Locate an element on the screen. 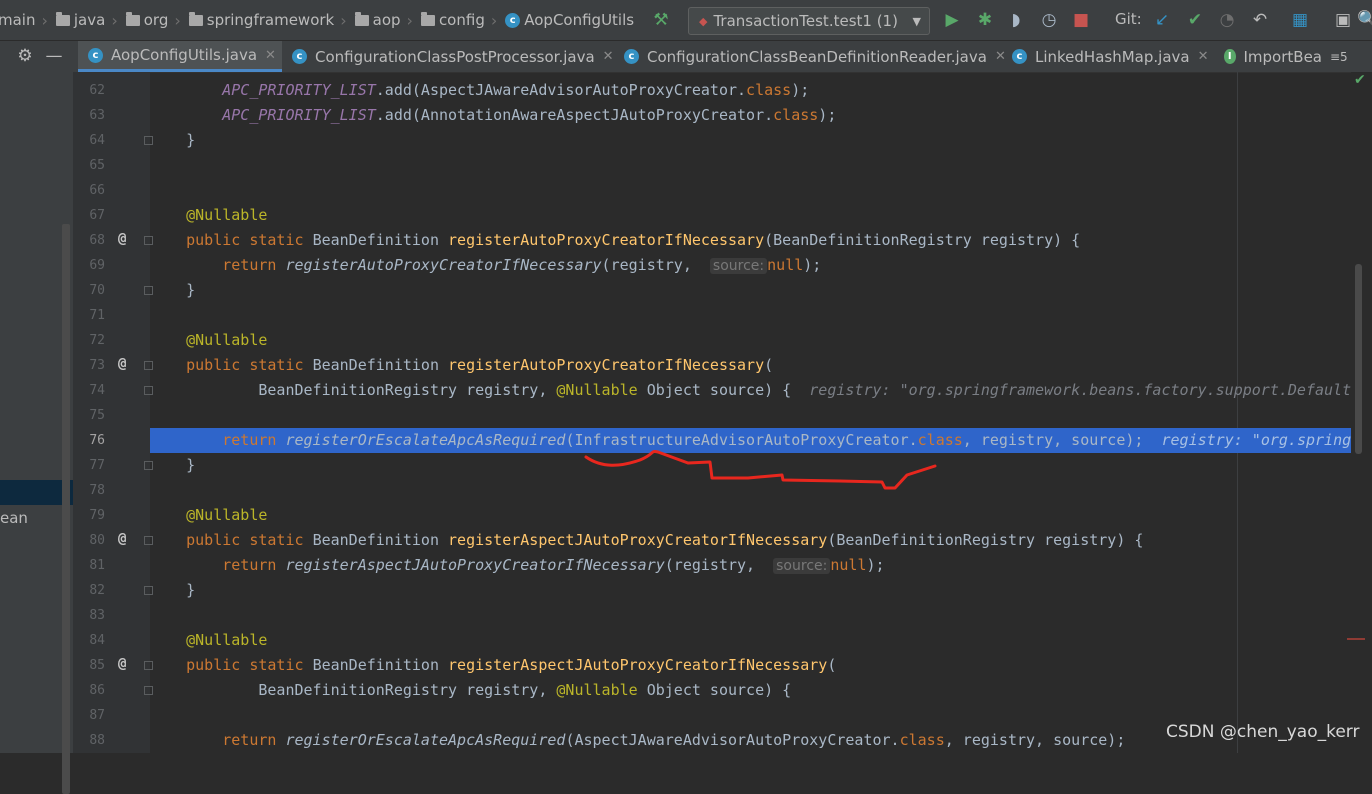  line-number: 74 is located at coordinates (97, 390).